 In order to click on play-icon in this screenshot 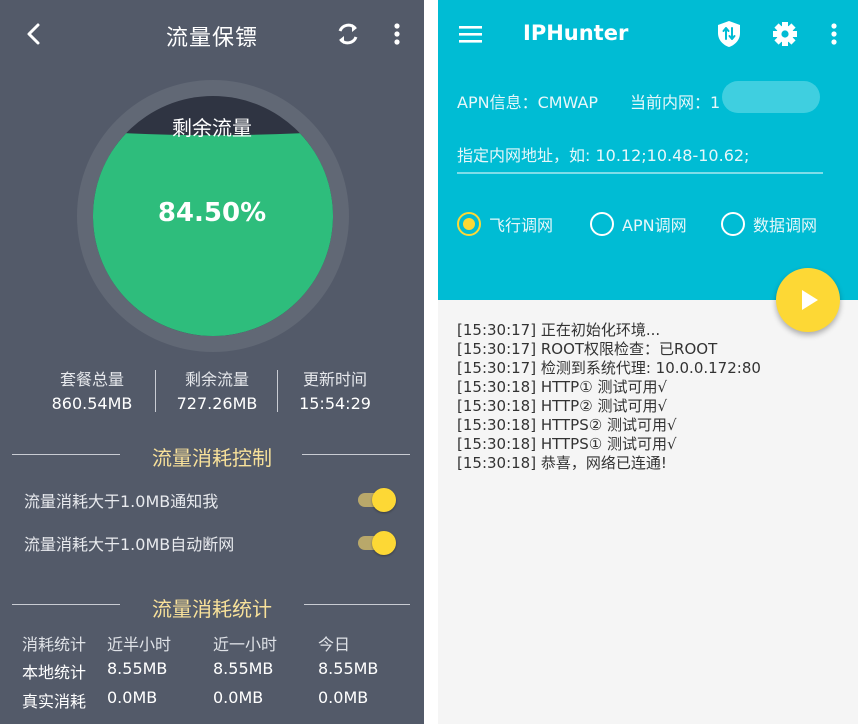, I will do `click(810, 300)`.